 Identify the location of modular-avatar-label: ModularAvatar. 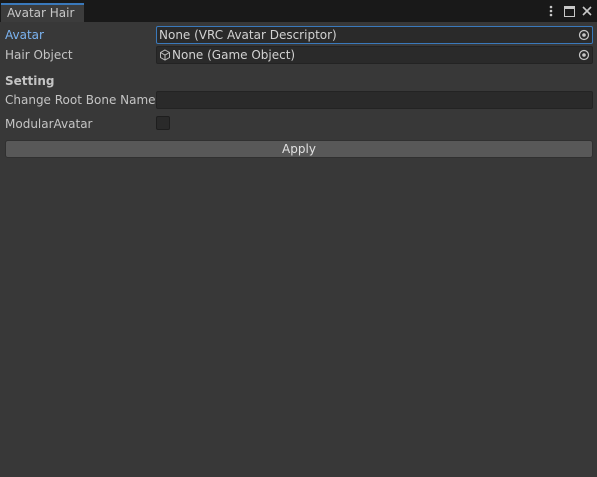
(49, 124).